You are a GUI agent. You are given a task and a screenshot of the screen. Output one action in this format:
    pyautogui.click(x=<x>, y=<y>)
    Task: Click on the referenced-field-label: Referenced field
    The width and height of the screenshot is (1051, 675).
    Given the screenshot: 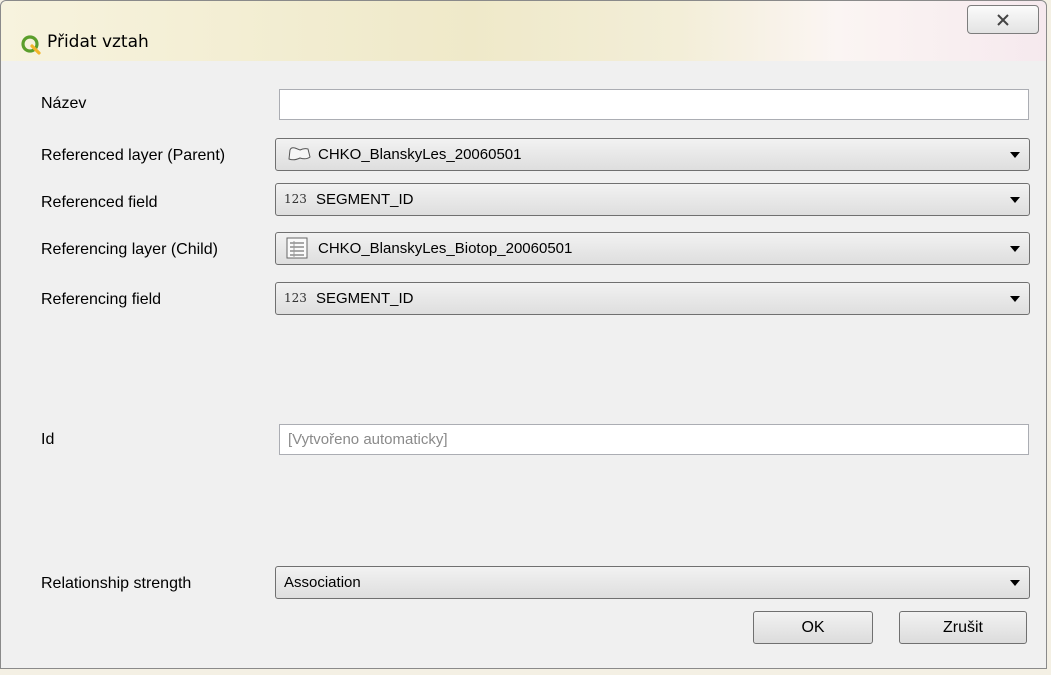 What is the action you would take?
    pyautogui.click(x=99, y=202)
    